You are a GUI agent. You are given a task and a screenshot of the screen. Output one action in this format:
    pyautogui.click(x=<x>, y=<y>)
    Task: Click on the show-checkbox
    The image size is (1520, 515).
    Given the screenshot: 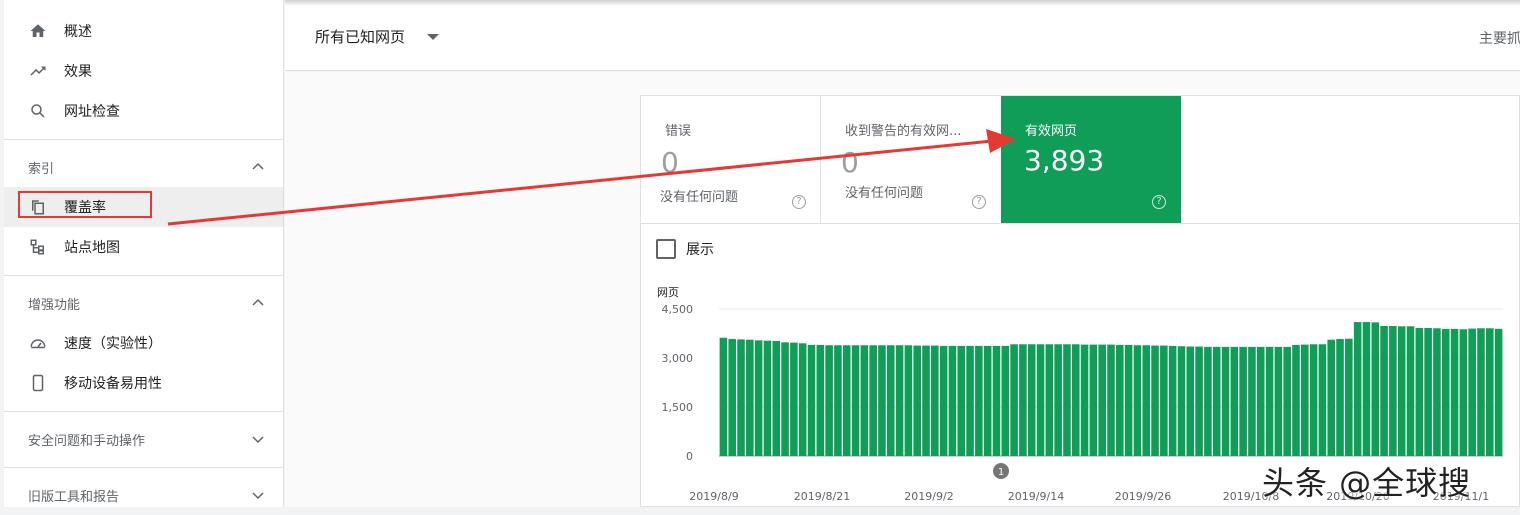 What is the action you would take?
    pyautogui.click(x=666, y=249)
    